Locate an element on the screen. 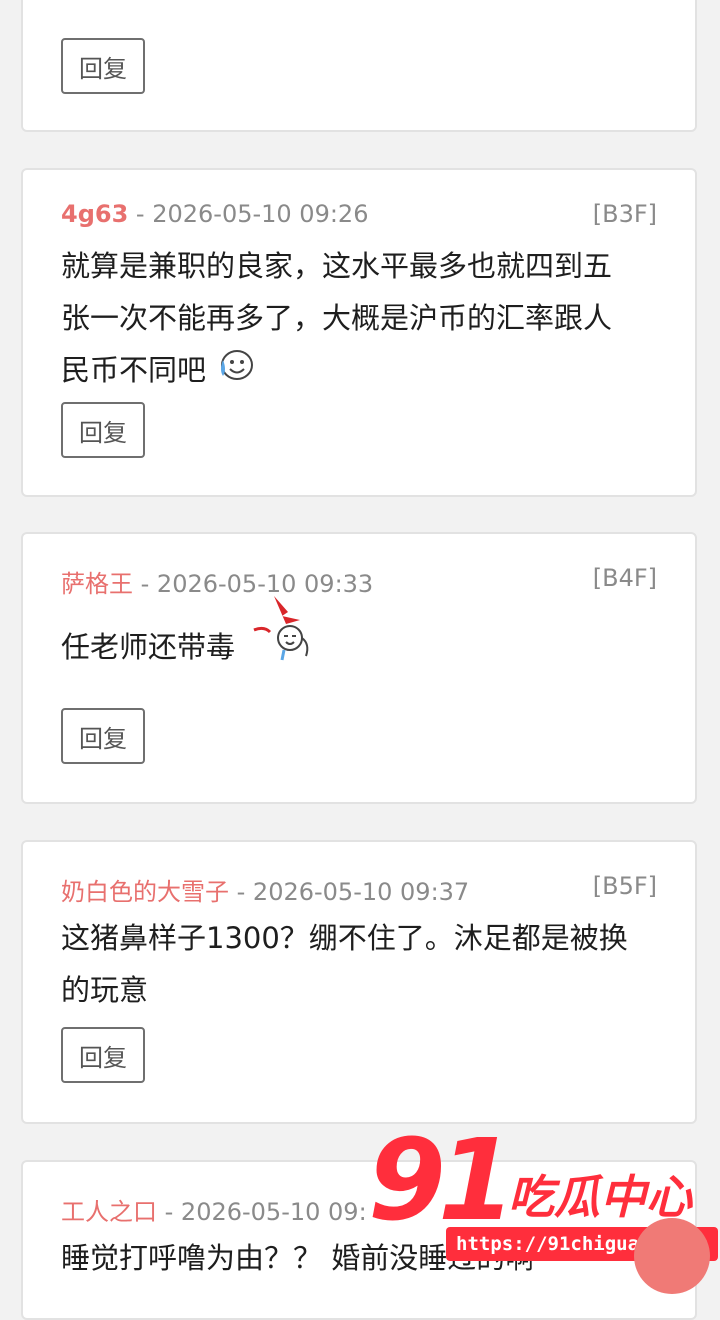 The width and height of the screenshot is (720, 1320). comment-author: 萨格王 is located at coordinates (97, 584).